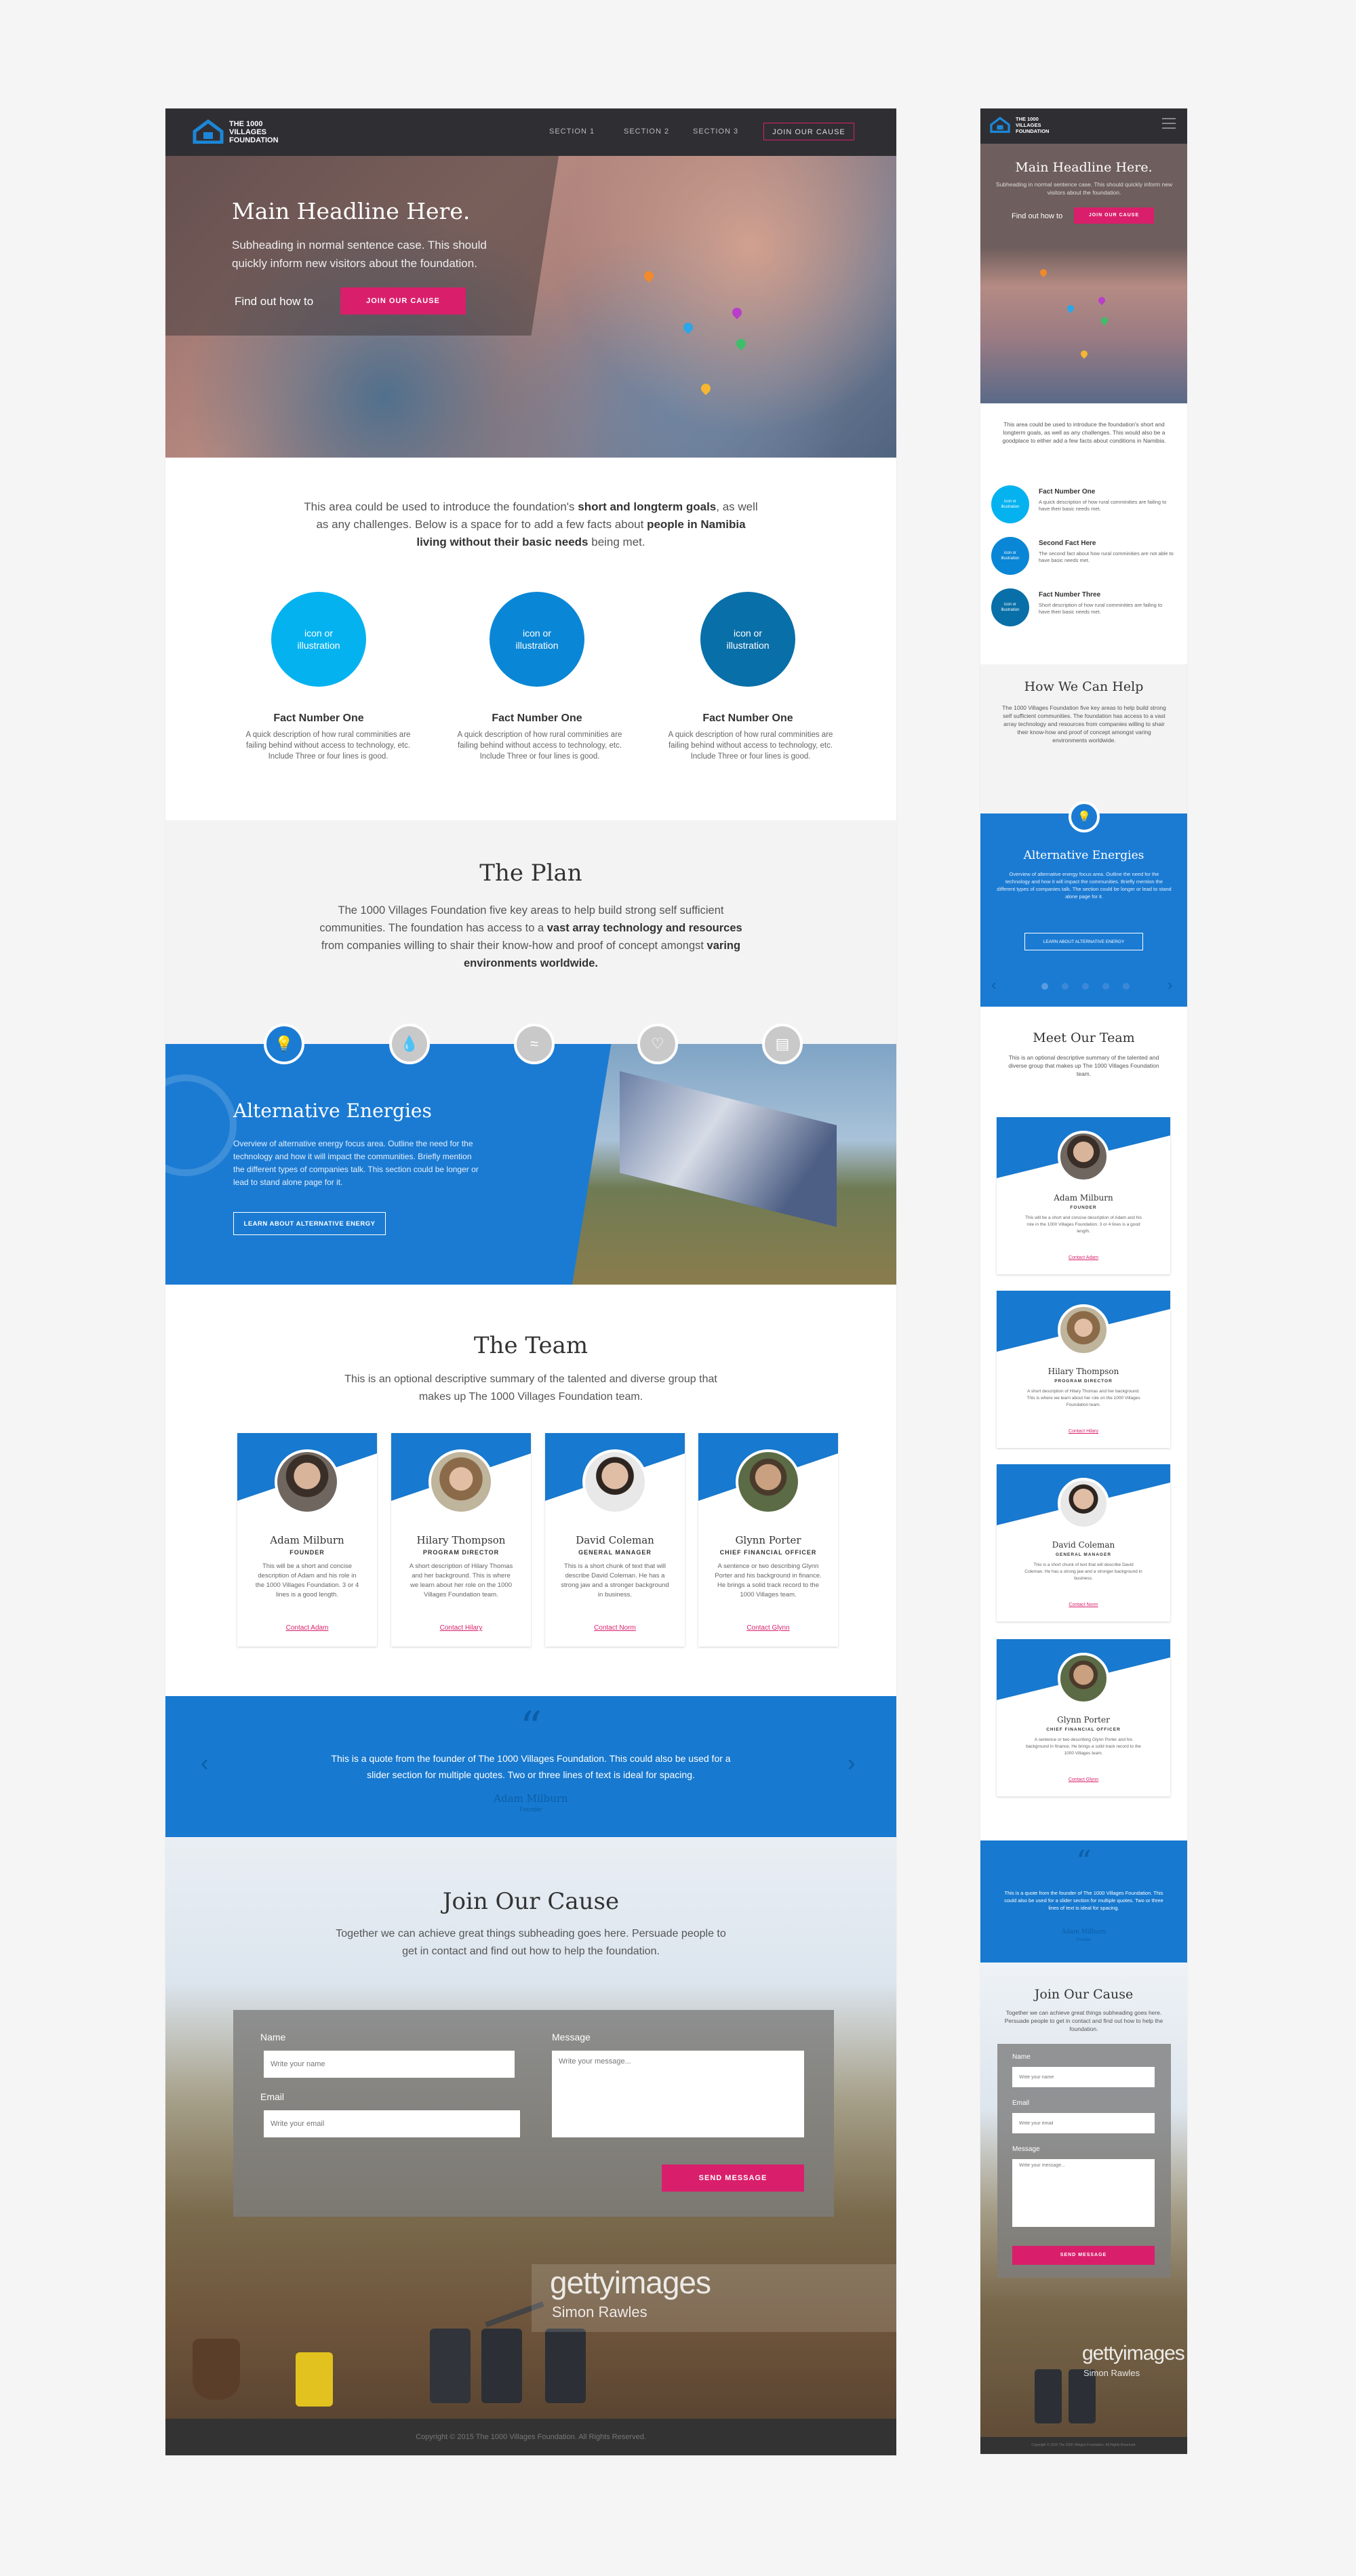  What do you see at coordinates (646, 131) in the screenshot?
I see `nav-section-2: SECTION 2` at bounding box center [646, 131].